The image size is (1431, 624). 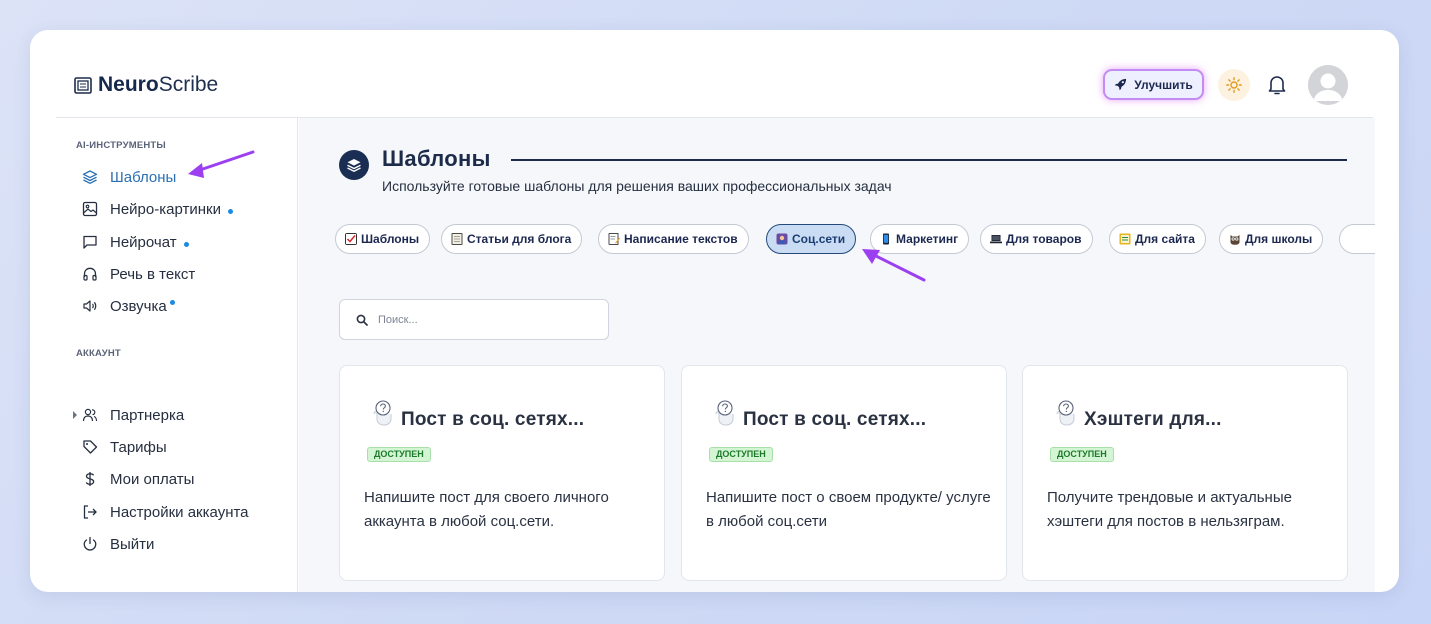 I want to click on page-title: Шаблоны, so click(x=436, y=158).